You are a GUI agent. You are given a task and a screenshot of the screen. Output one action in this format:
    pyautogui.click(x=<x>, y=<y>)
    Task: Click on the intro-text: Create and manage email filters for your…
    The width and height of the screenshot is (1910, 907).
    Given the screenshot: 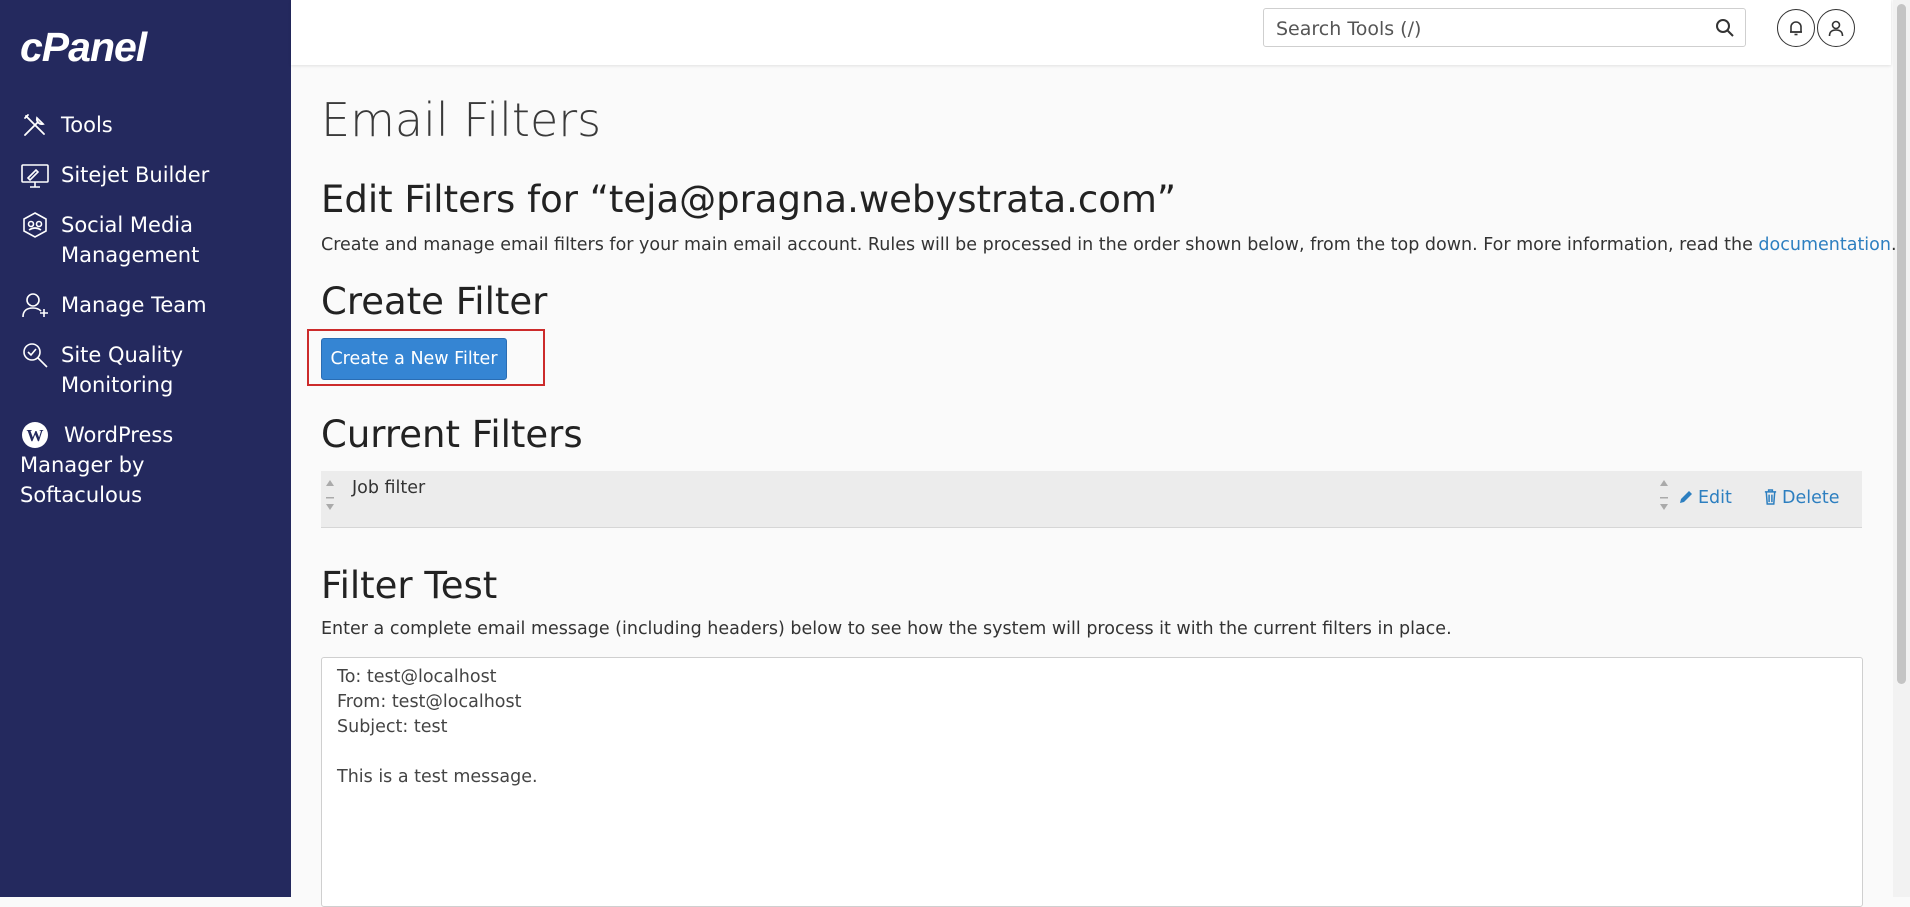 What is the action you would take?
    pyautogui.click(x=1109, y=245)
    